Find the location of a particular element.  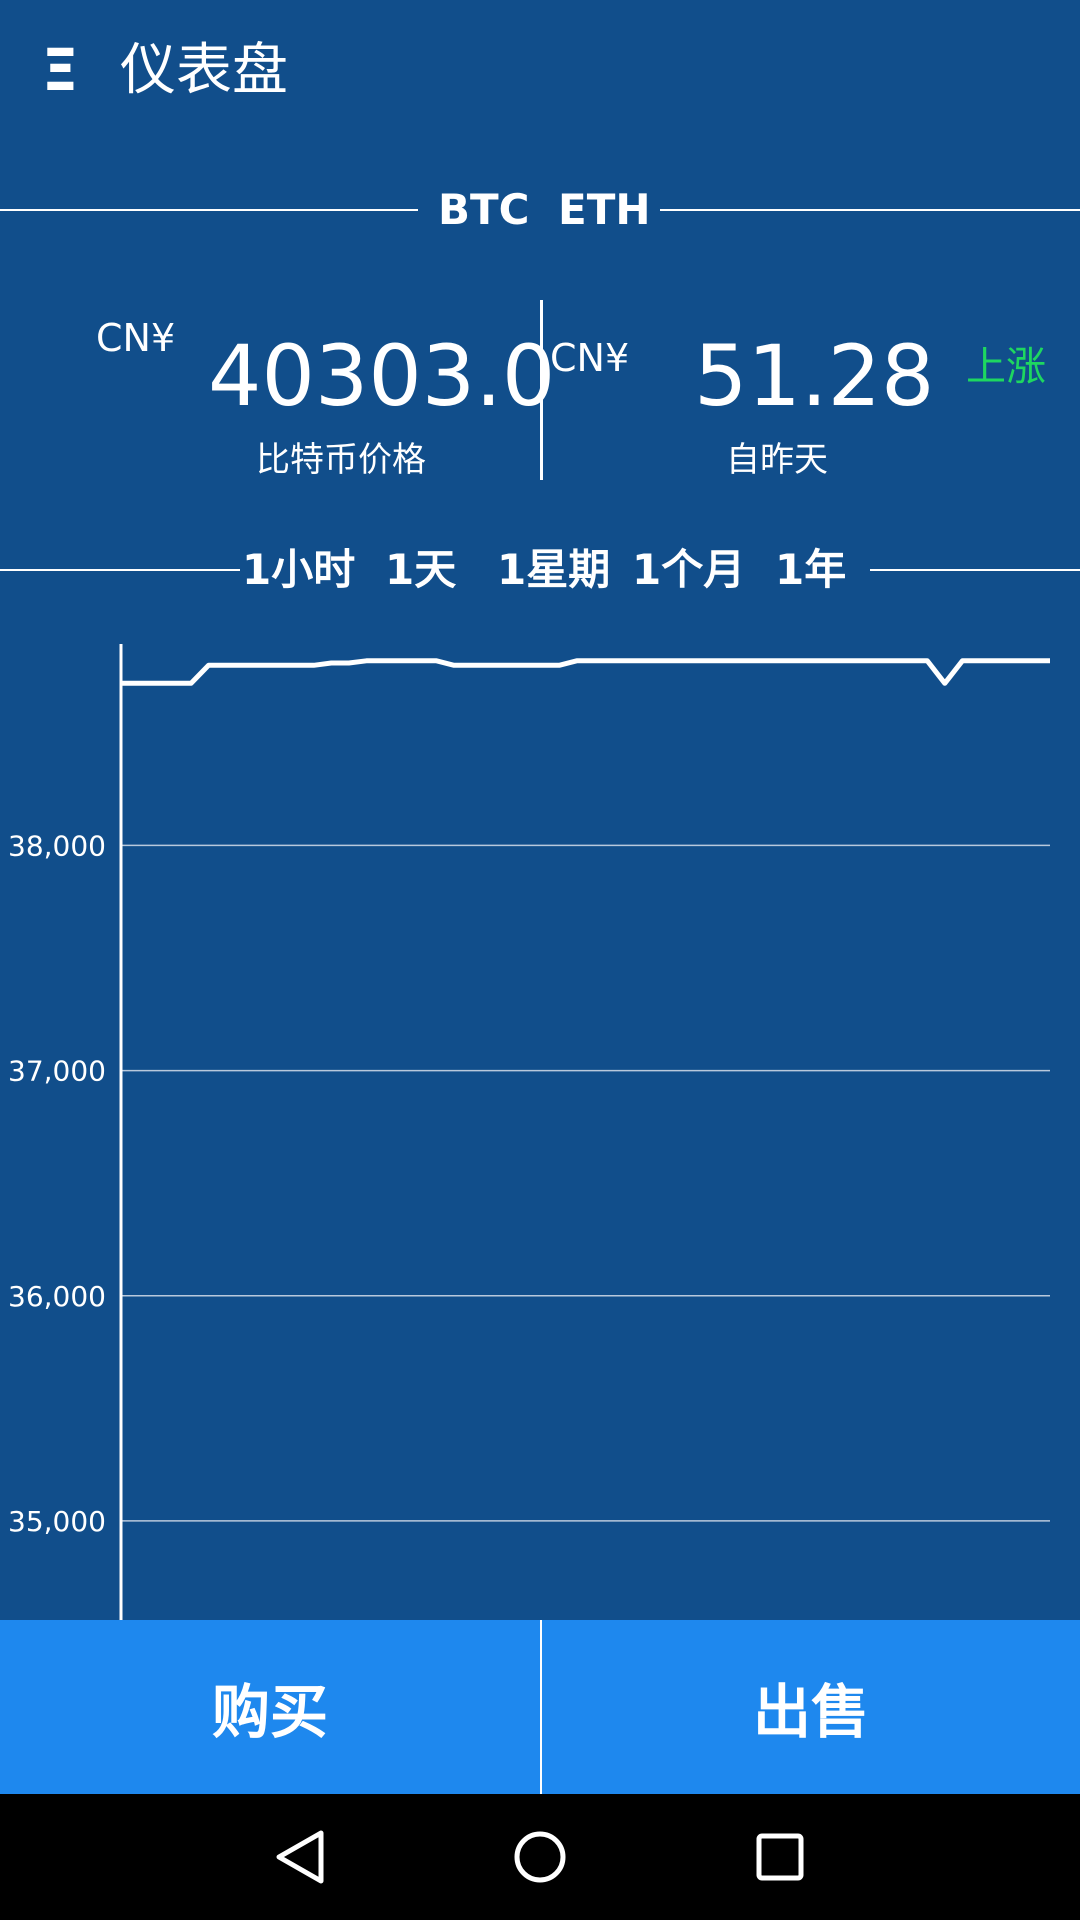

menu-button: Ξ is located at coordinates (60, 70).